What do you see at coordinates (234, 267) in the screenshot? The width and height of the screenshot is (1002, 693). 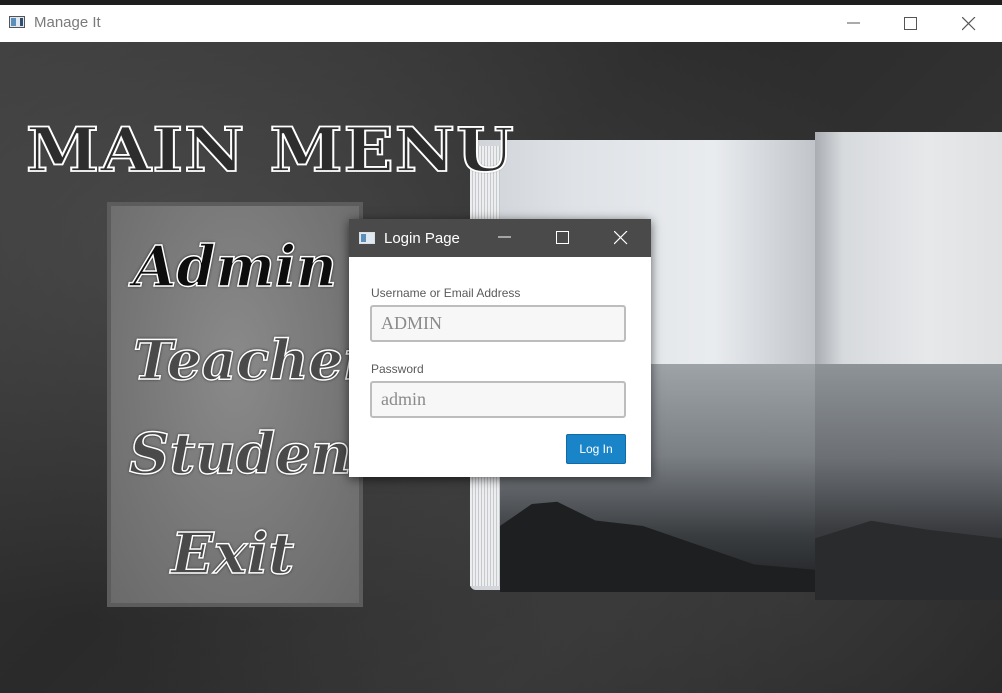 I see `menu-item-admin: Admin` at bounding box center [234, 267].